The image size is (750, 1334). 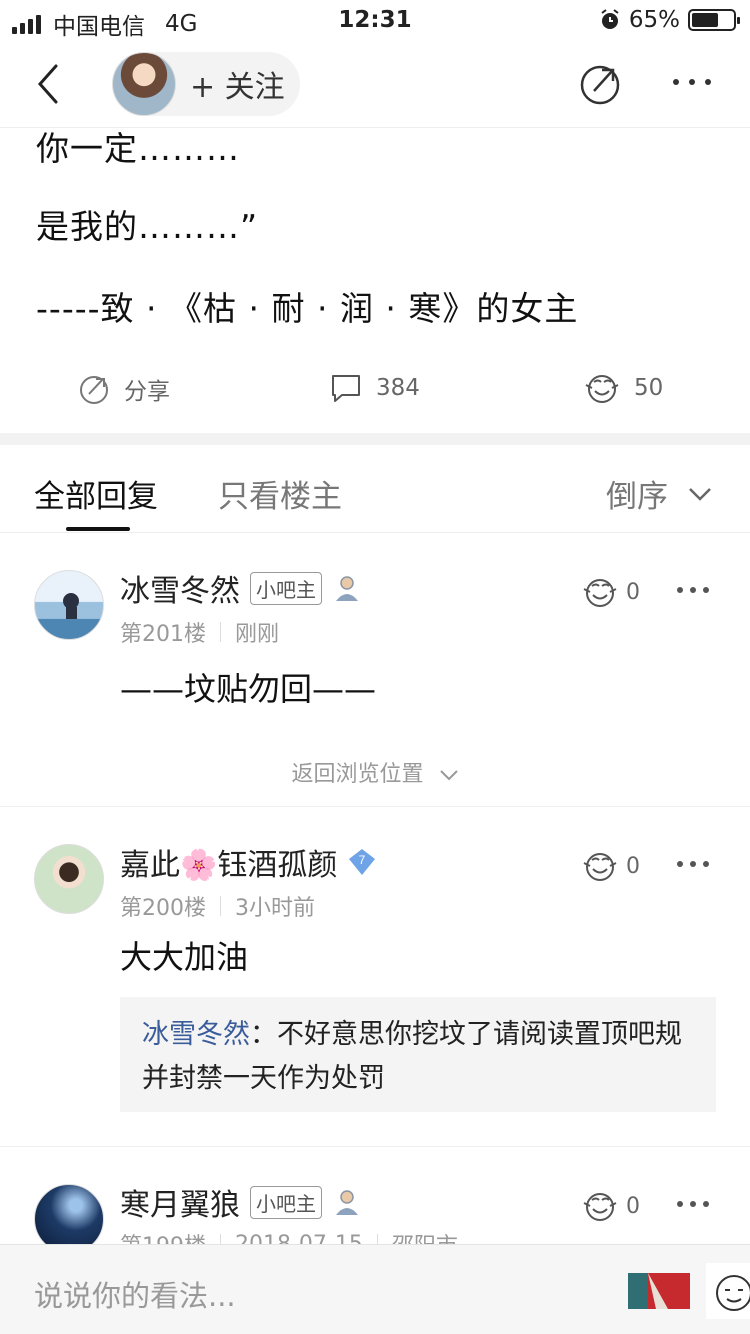 What do you see at coordinates (196, 1034) in the screenshot?
I see `sub-reply-username: 冰雪冬然` at bounding box center [196, 1034].